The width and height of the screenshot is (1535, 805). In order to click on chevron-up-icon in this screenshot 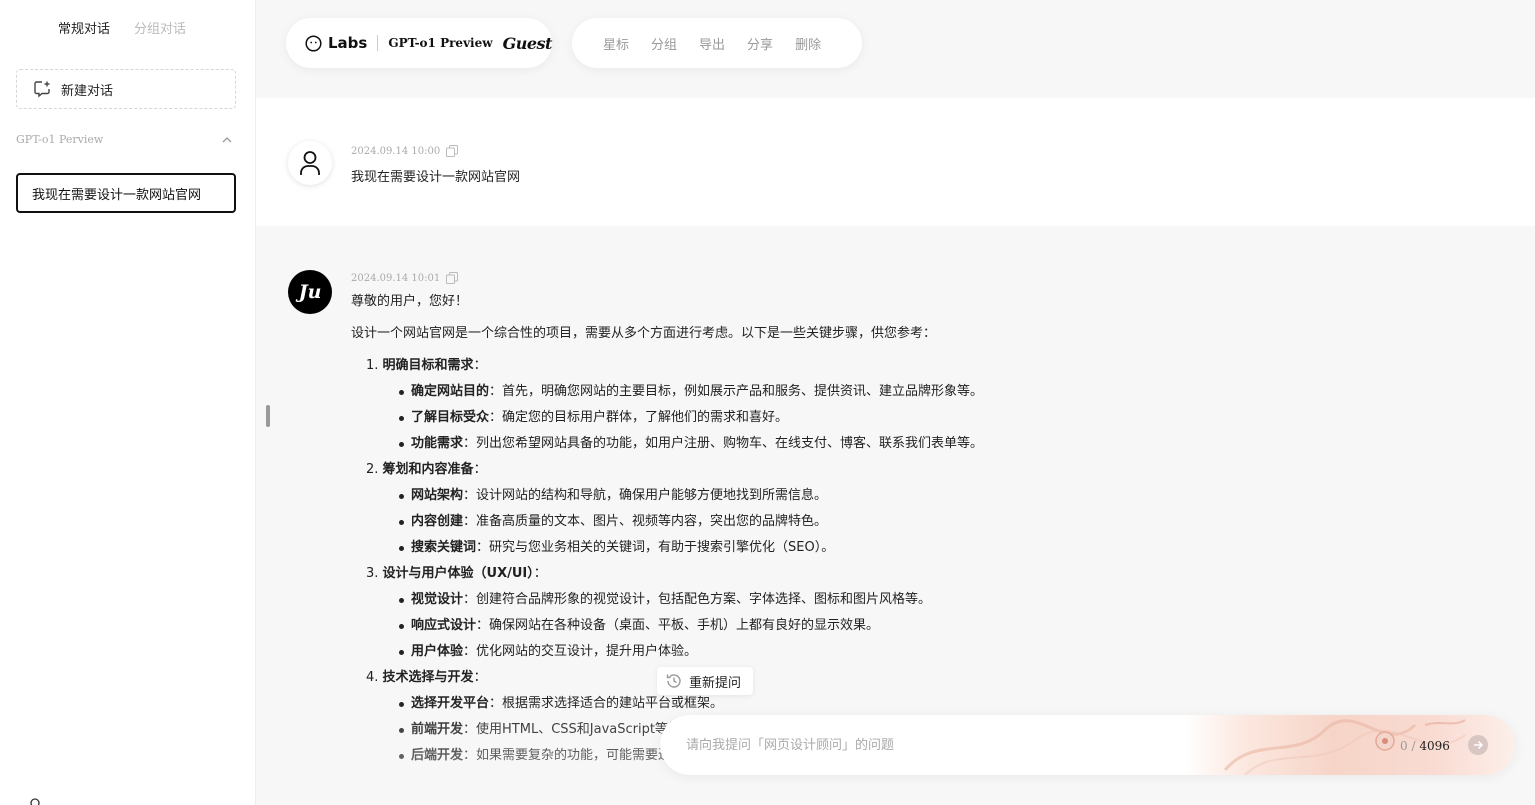, I will do `click(227, 139)`.